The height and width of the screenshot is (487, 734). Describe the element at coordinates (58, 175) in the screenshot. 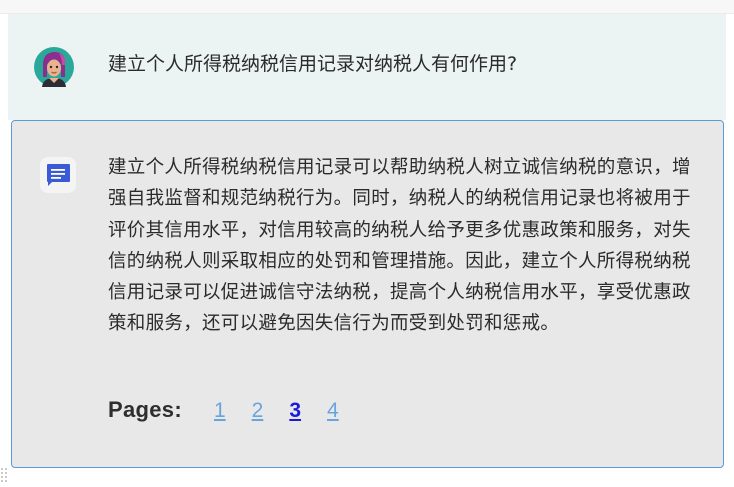

I see `chat-message-icon` at that location.